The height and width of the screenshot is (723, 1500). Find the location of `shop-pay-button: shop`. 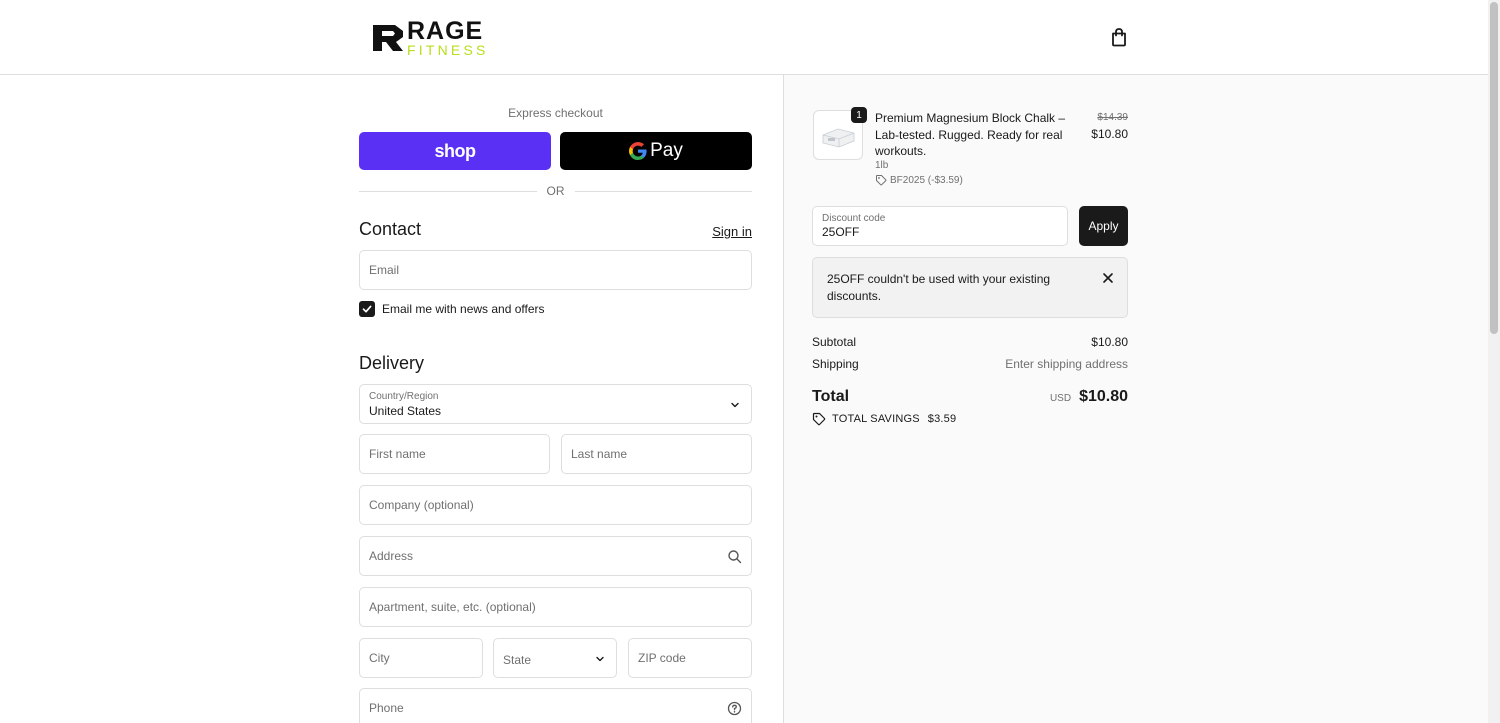

shop-pay-button: shop is located at coordinates (455, 151).